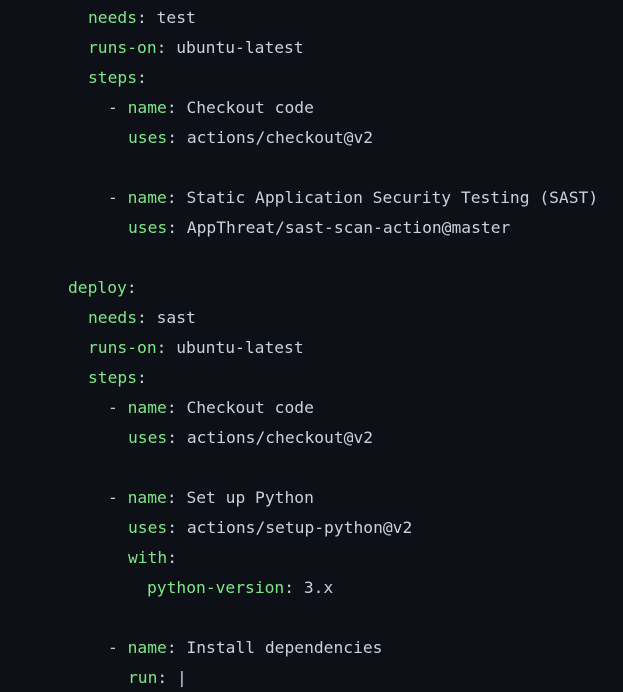  What do you see at coordinates (148, 557) in the screenshot?
I see `yaml-key: with` at bounding box center [148, 557].